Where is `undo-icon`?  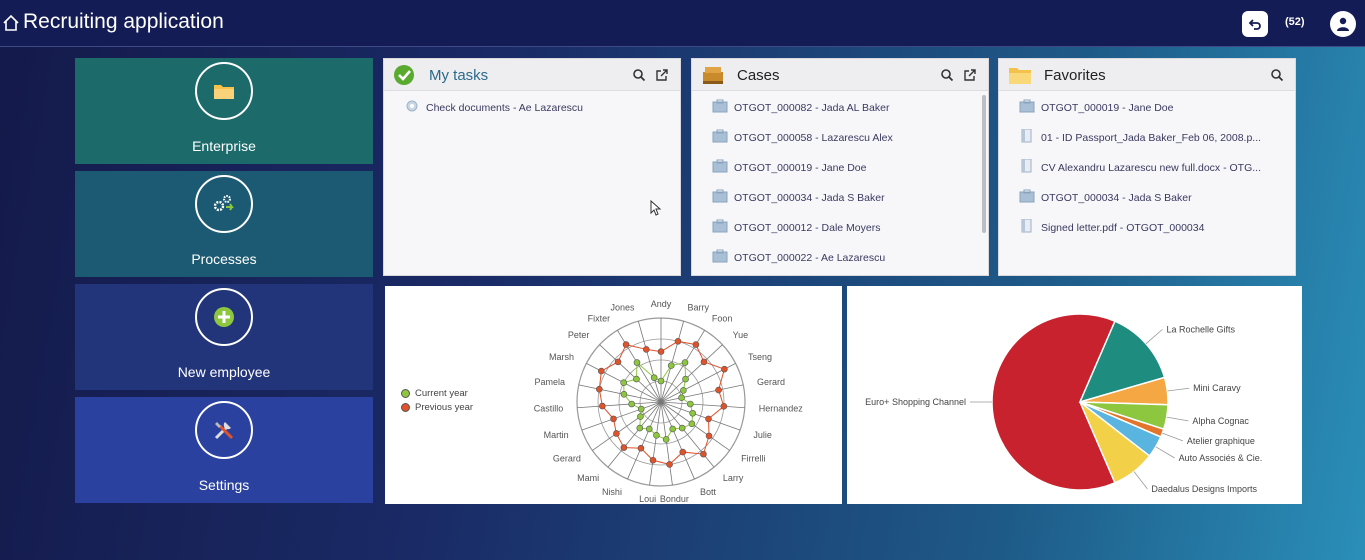
undo-icon is located at coordinates (1254, 24).